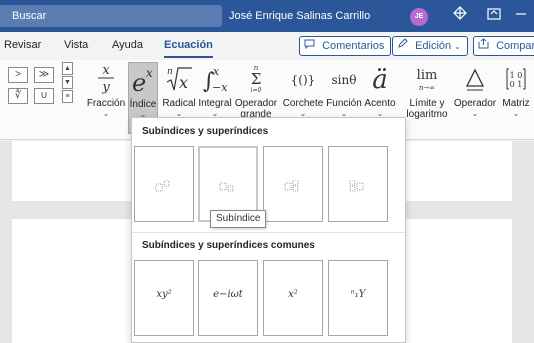 This screenshot has height=343, width=534. Describe the element at coordinates (18, 75) in the screenshot. I see `symbol-greater-than: >` at that location.